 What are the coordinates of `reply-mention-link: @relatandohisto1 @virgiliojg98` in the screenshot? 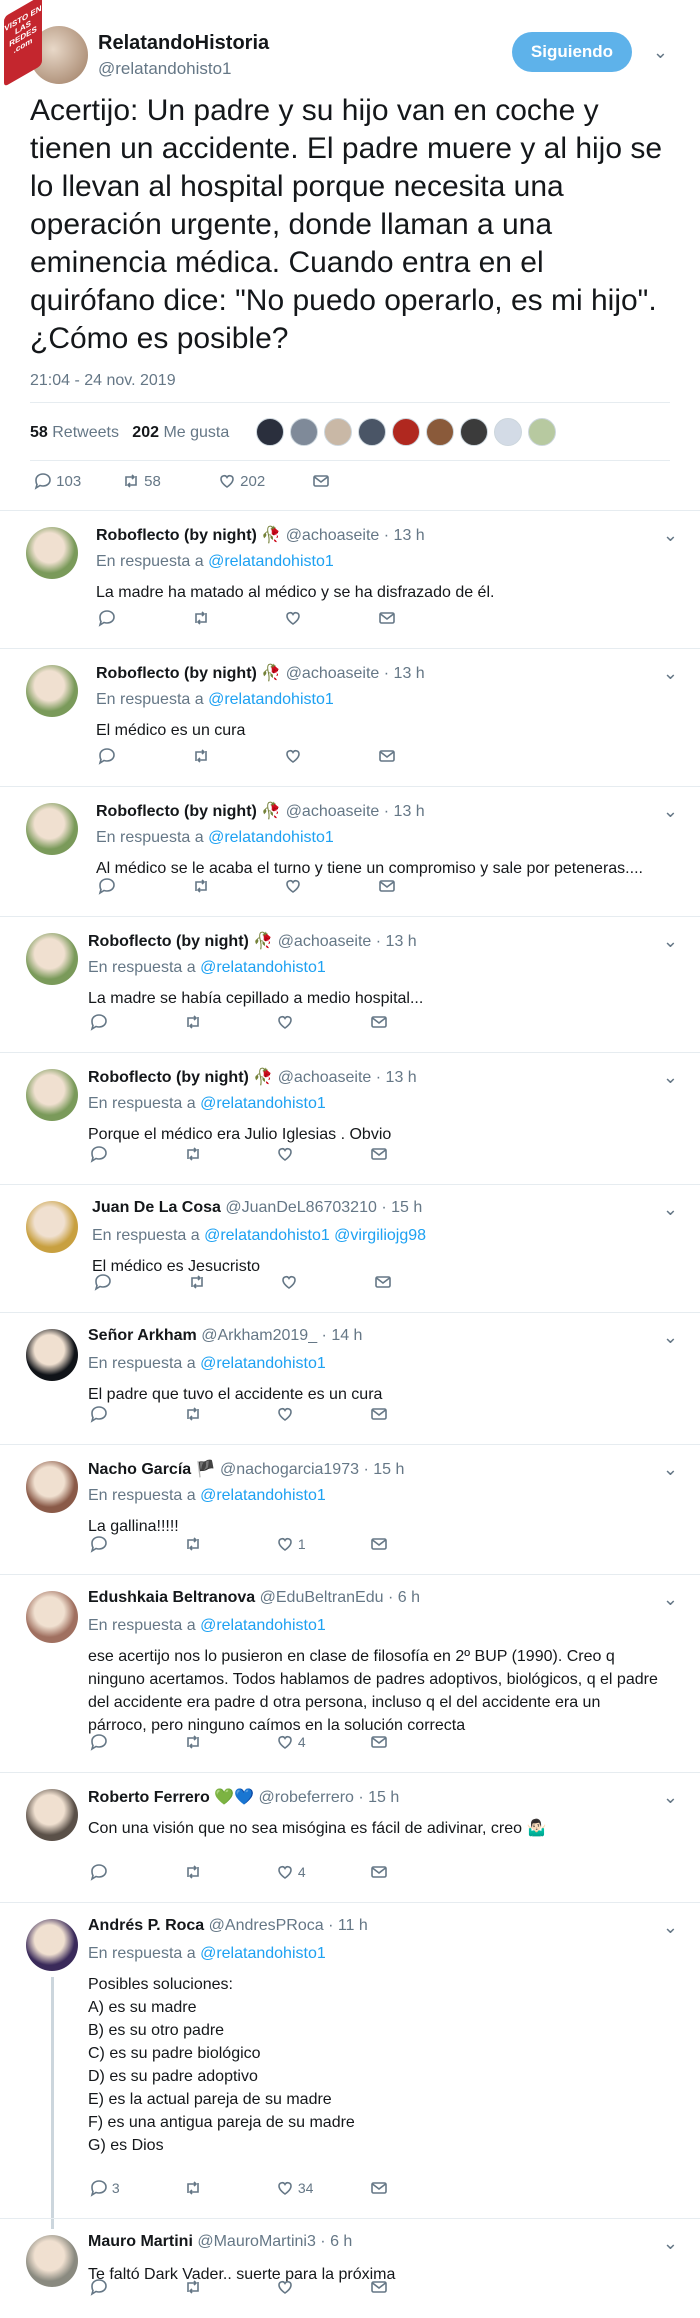 It's located at (315, 1235).